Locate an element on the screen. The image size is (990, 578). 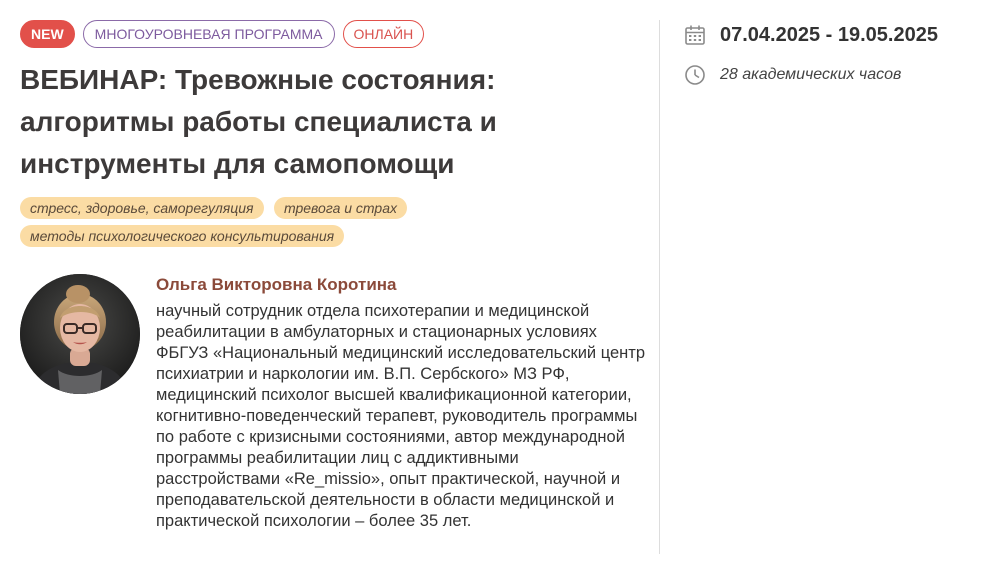
course-hours: 28 академических часов is located at coordinates (811, 74).